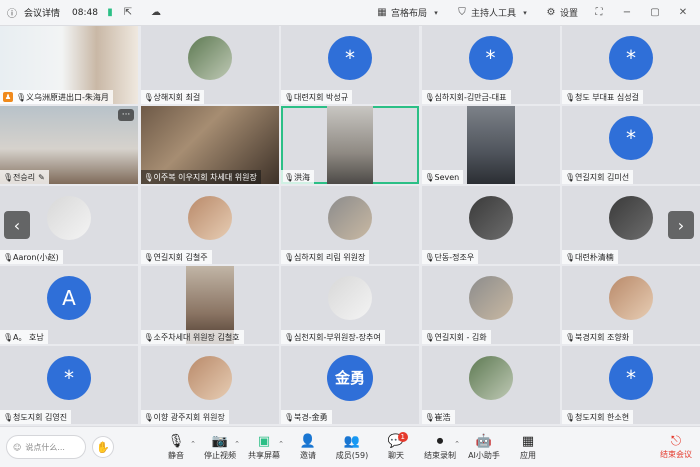 This screenshot has height=467, width=700. What do you see at coordinates (306, 417) in the screenshot?
I see `participant-label: 🎙 북경-金勇` at bounding box center [306, 417].